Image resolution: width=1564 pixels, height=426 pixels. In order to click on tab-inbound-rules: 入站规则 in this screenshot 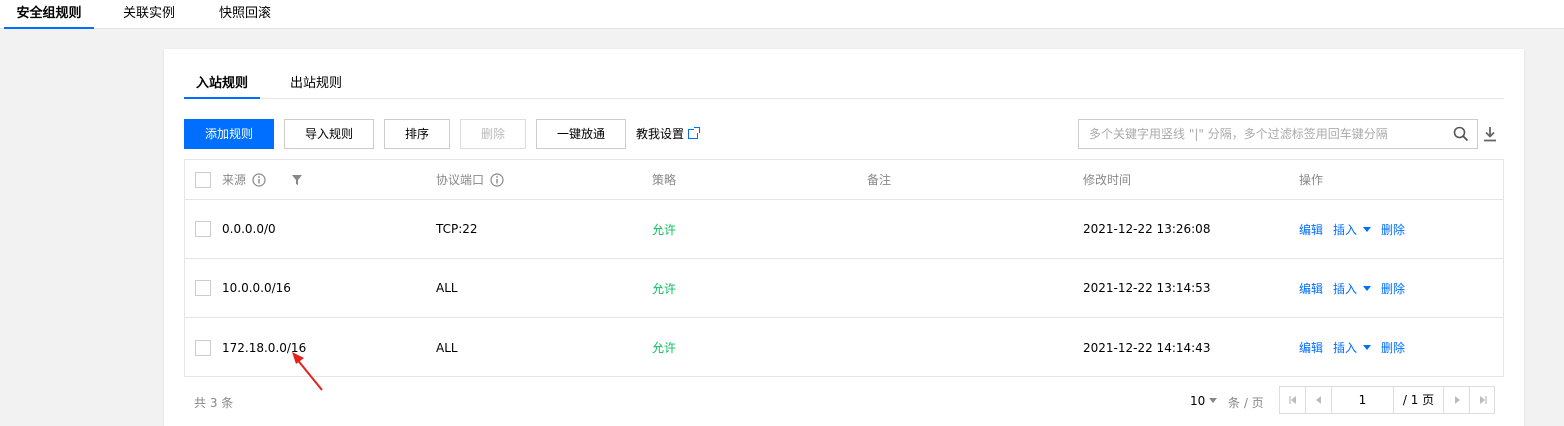, I will do `click(222, 85)`.